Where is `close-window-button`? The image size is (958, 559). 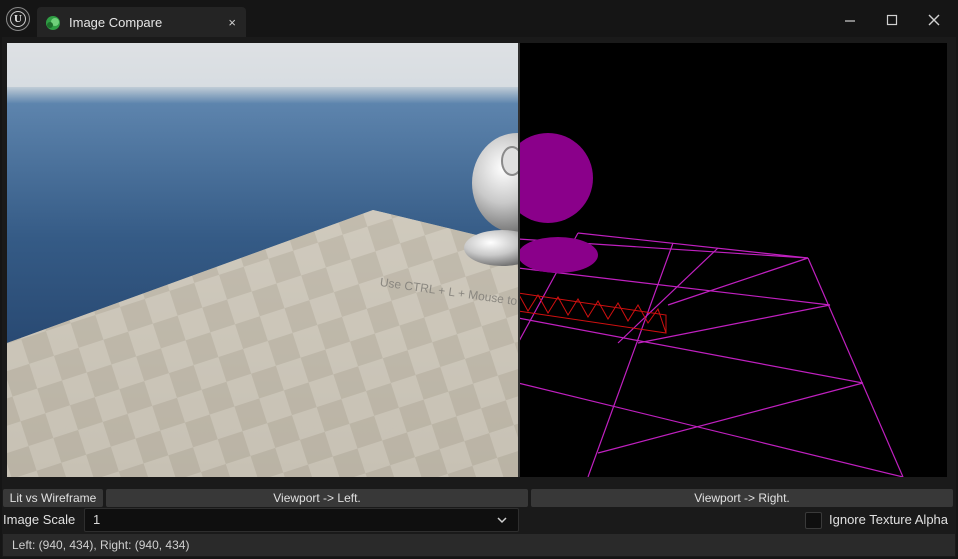
close-window-button is located at coordinates (934, 20).